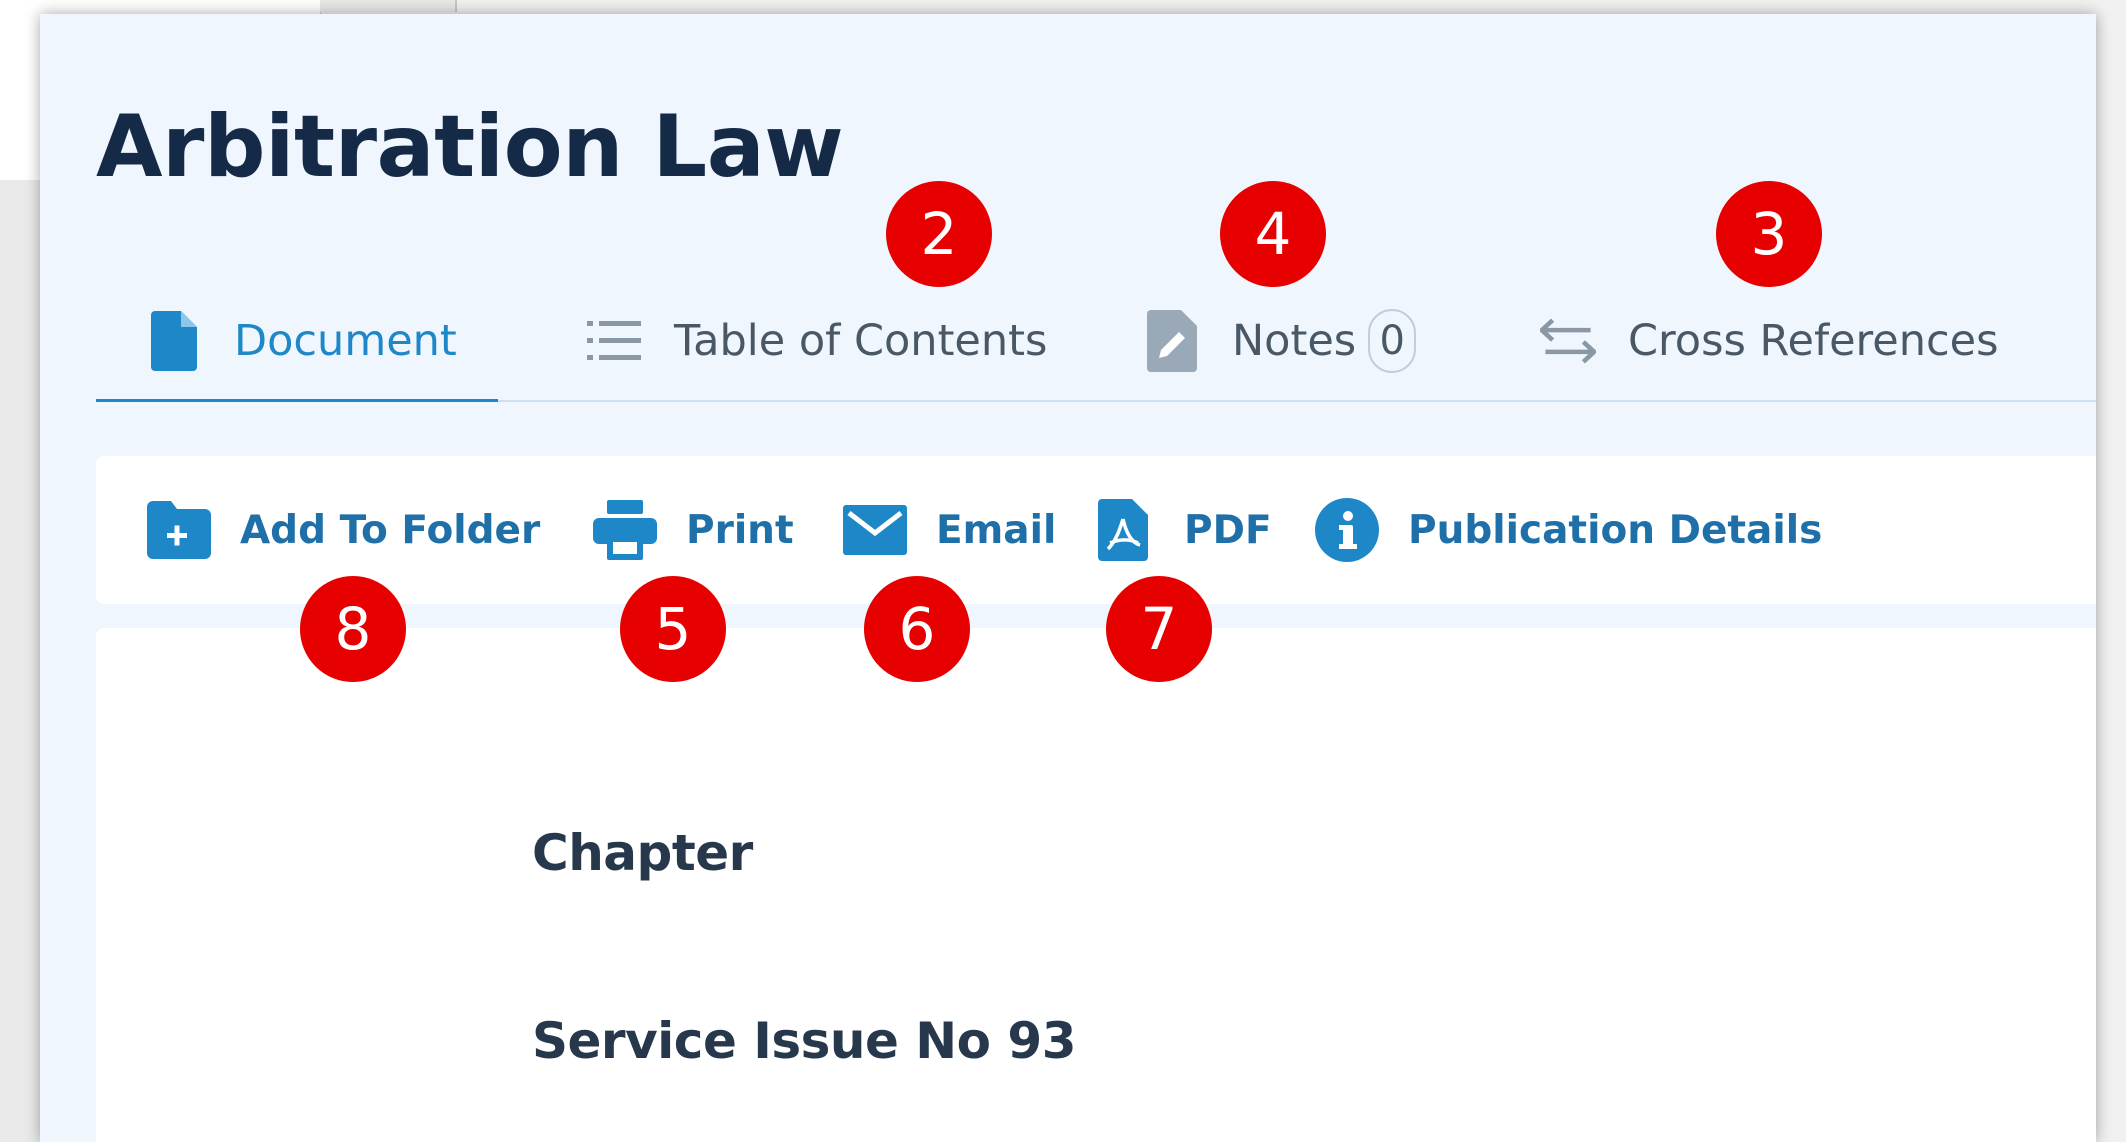  I want to click on info-icon, so click(1347, 530).